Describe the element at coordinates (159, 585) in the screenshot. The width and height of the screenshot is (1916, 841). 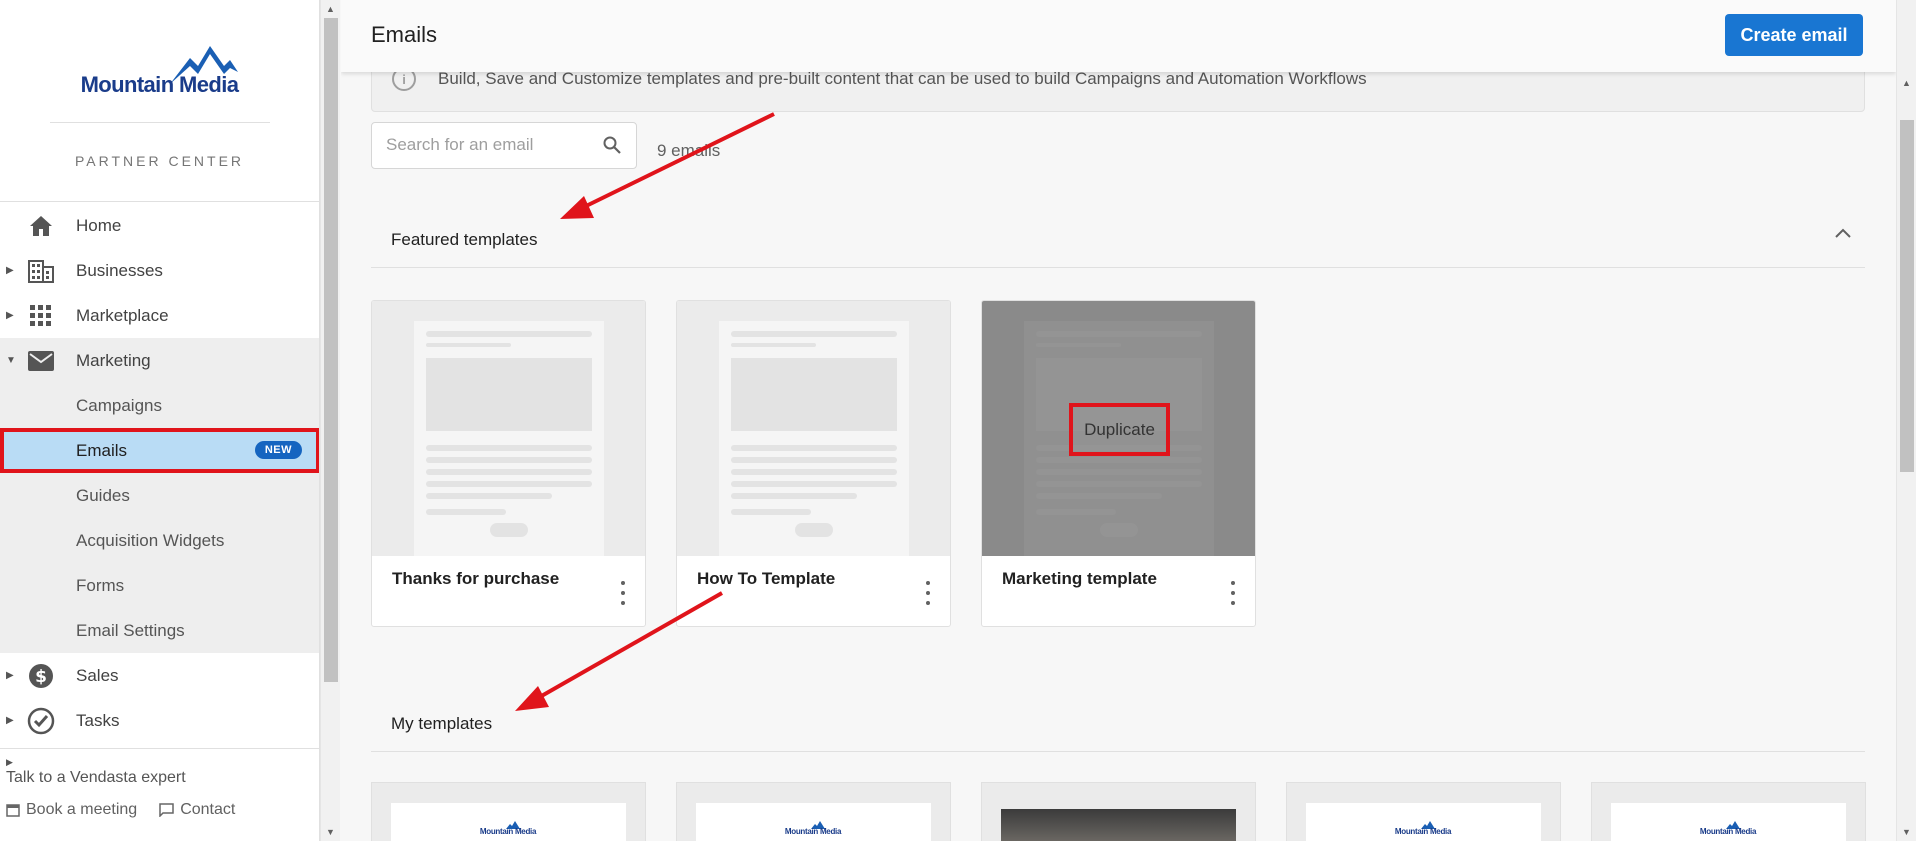
I see `sidebar-subitem-forms: Forms` at that location.